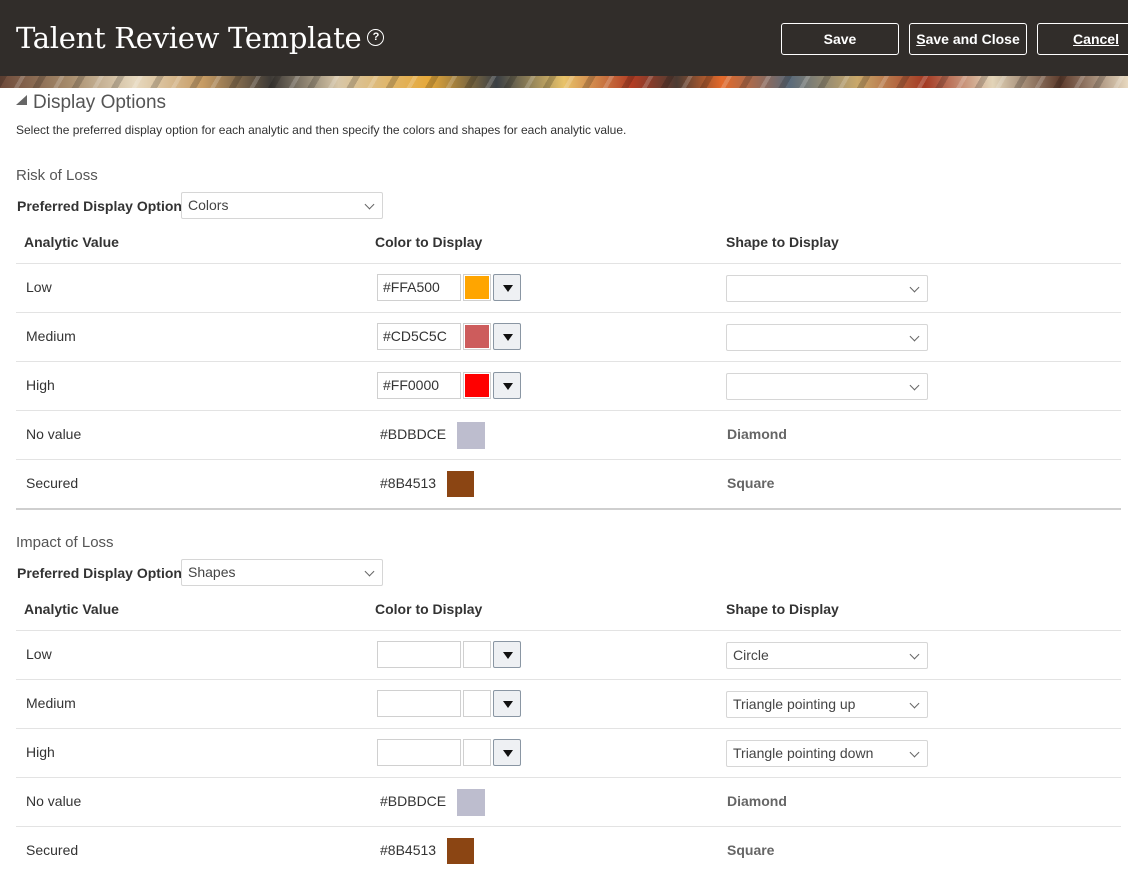 The height and width of the screenshot is (876, 1128). What do you see at coordinates (419, 336) in the screenshot?
I see `color-input: #CD5C5C` at bounding box center [419, 336].